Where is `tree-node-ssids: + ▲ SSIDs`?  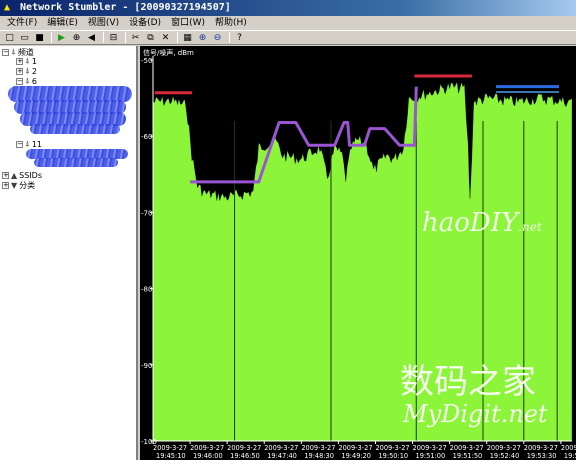
tree-node-ssids: + ▲ SSIDs is located at coordinates (22, 175).